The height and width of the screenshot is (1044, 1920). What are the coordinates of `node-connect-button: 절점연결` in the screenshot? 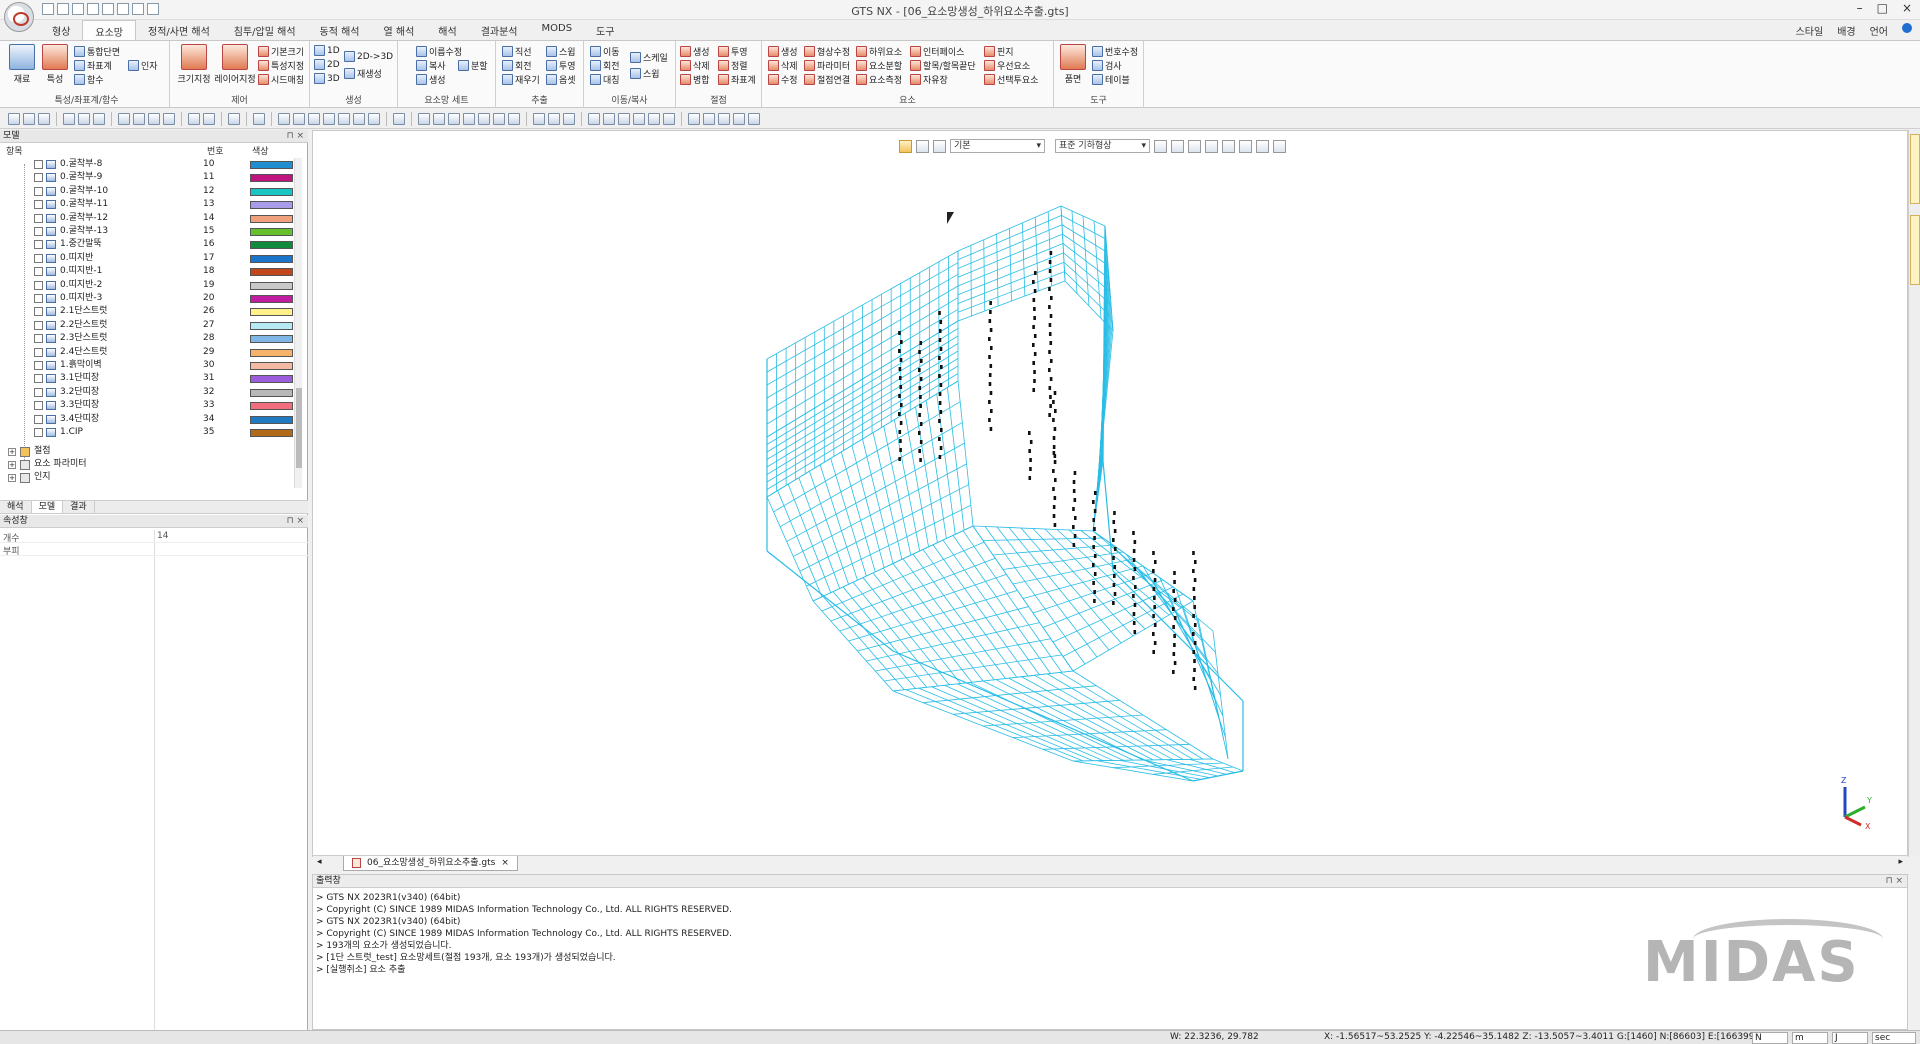 It's located at (827, 79).